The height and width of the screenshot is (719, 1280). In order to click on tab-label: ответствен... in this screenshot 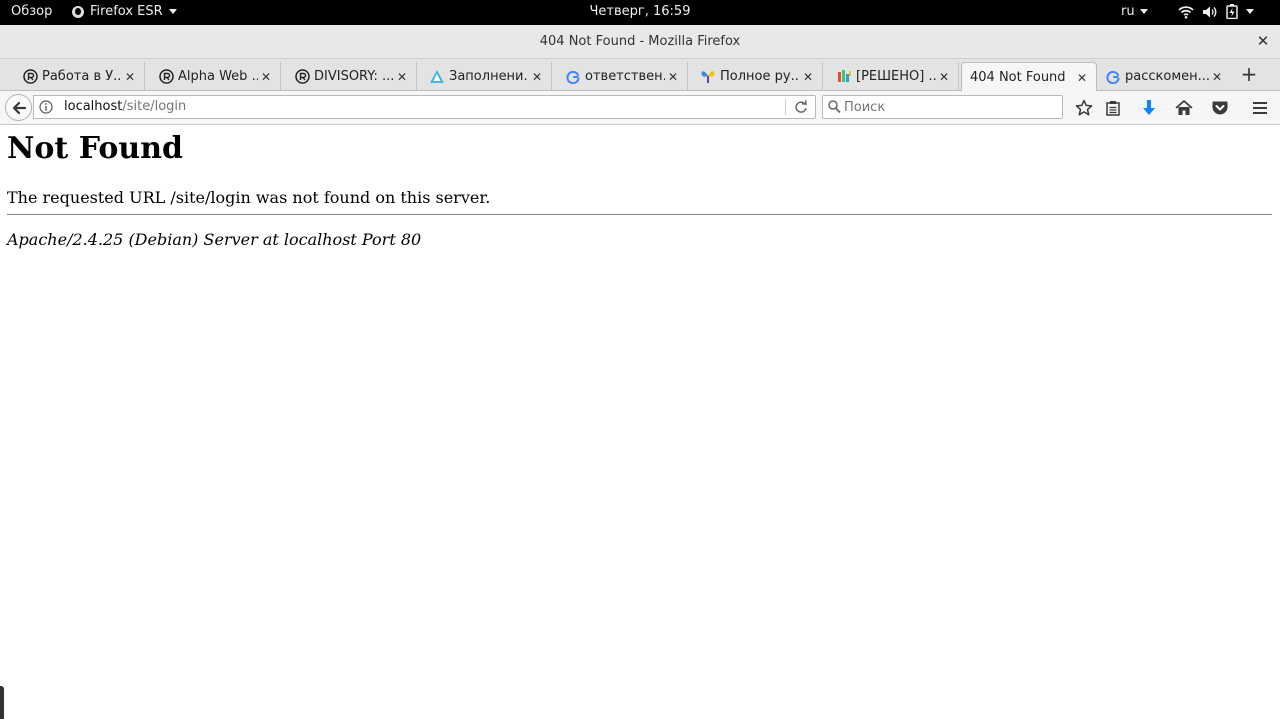, I will do `click(625, 76)`.